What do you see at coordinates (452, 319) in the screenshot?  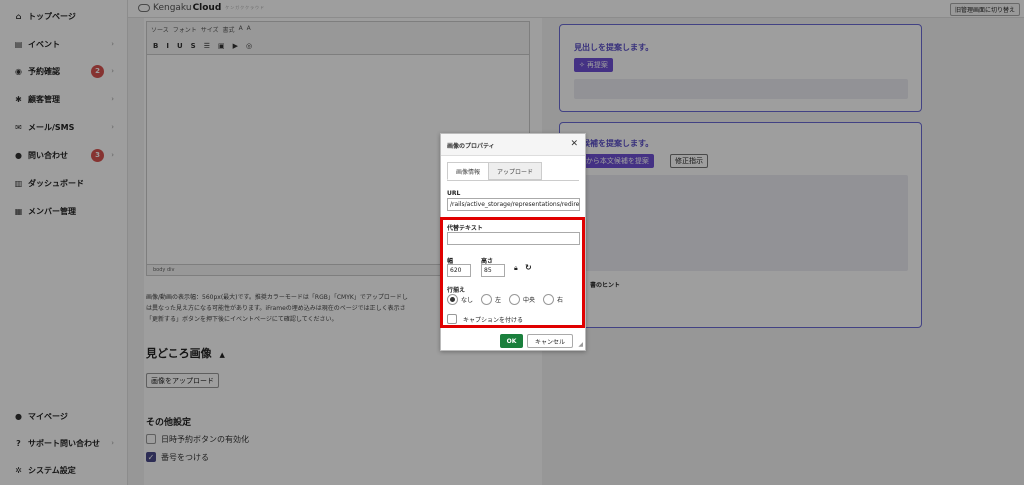 I see `caption-checkbox` at bounding box center [452, 319].